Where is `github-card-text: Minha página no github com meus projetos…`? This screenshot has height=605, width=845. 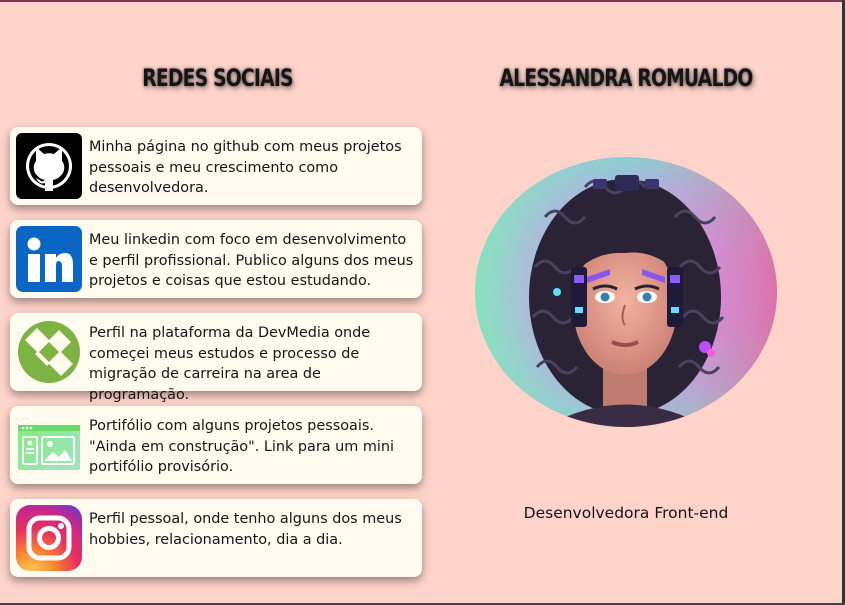 github-card-text: Minha página no github com meus projetos… is located at coordinates (245, 167).